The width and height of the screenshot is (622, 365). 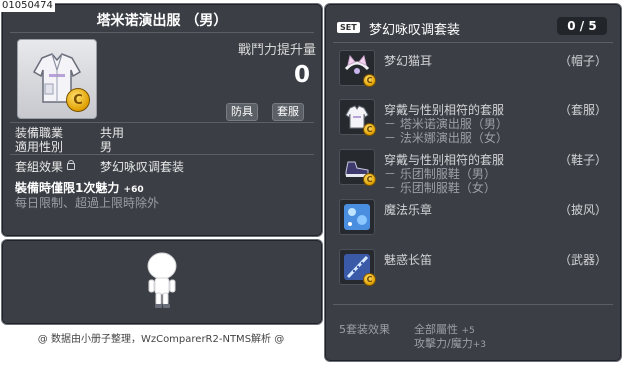 I want to click on lock-icon, so click(x=71, y=165).